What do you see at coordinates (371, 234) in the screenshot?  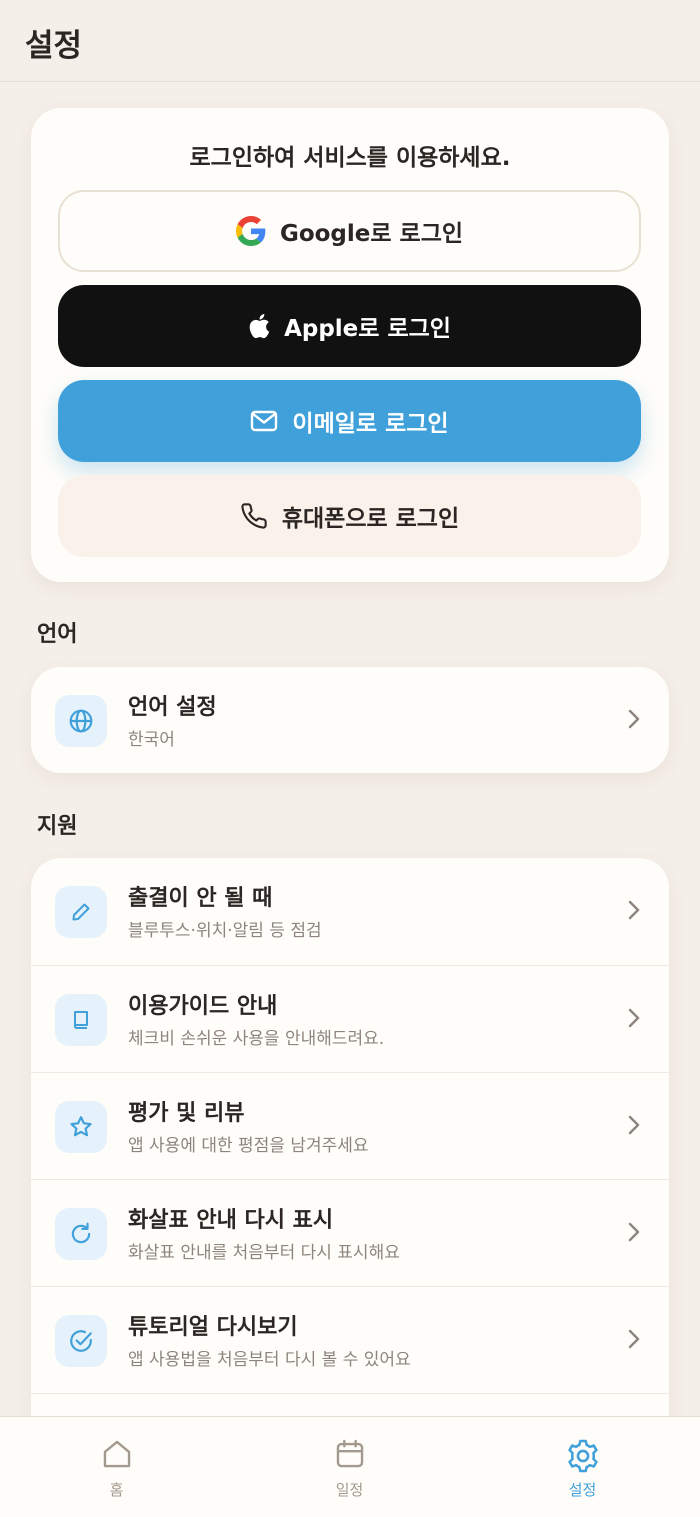 I see `google-login-label: Google로 로그인` at bounding box center [371, 234].